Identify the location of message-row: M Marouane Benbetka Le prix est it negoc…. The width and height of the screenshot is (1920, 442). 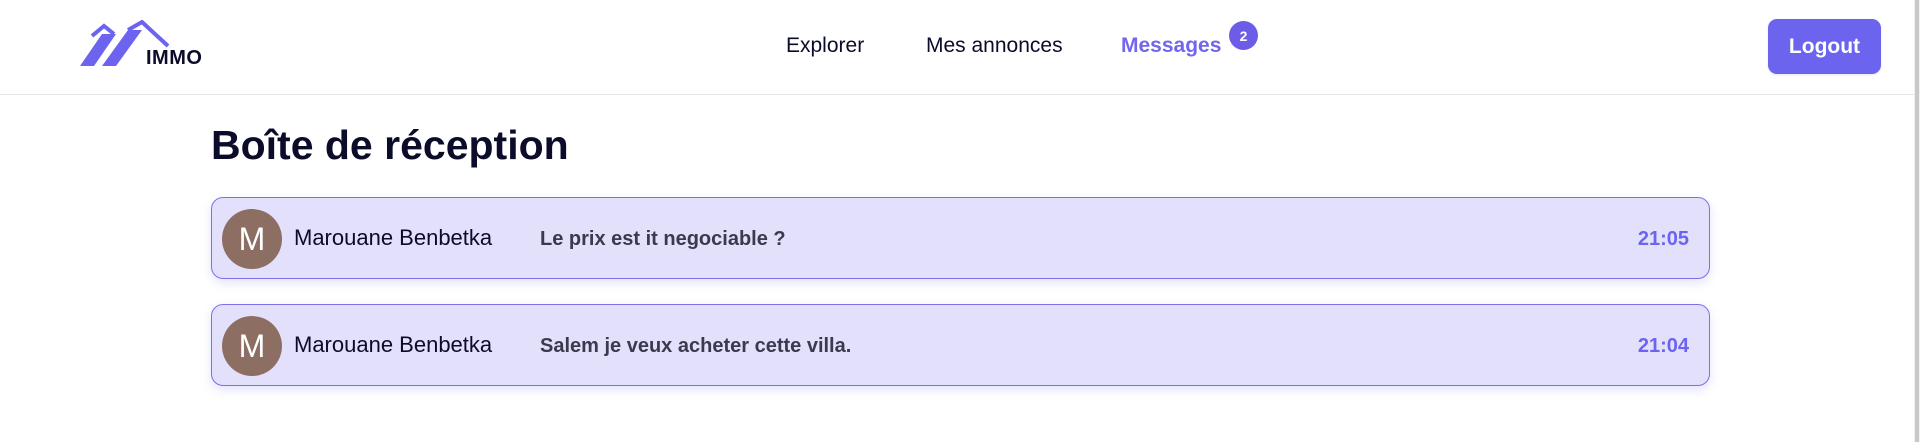
(960, 238).